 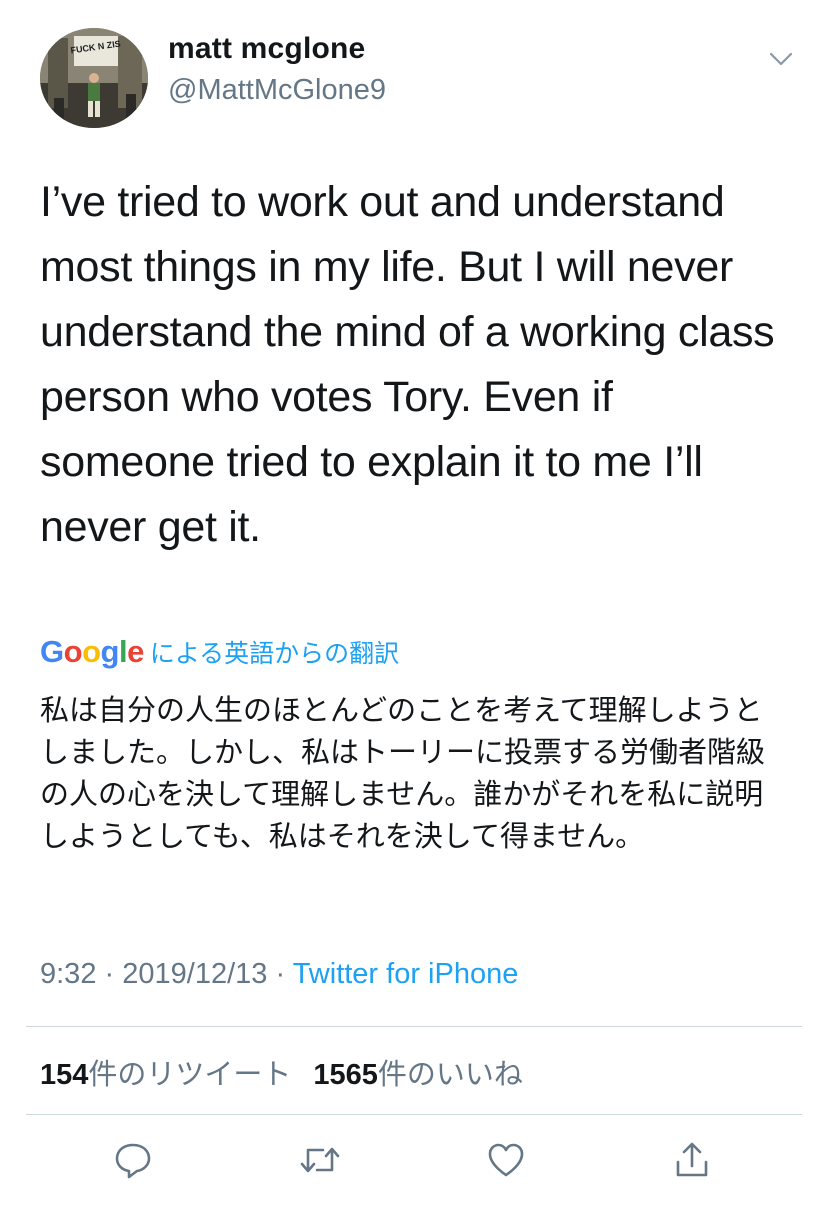 I want to click on likes-stat: 1565件のいいね, so click(x=418, y=1075).